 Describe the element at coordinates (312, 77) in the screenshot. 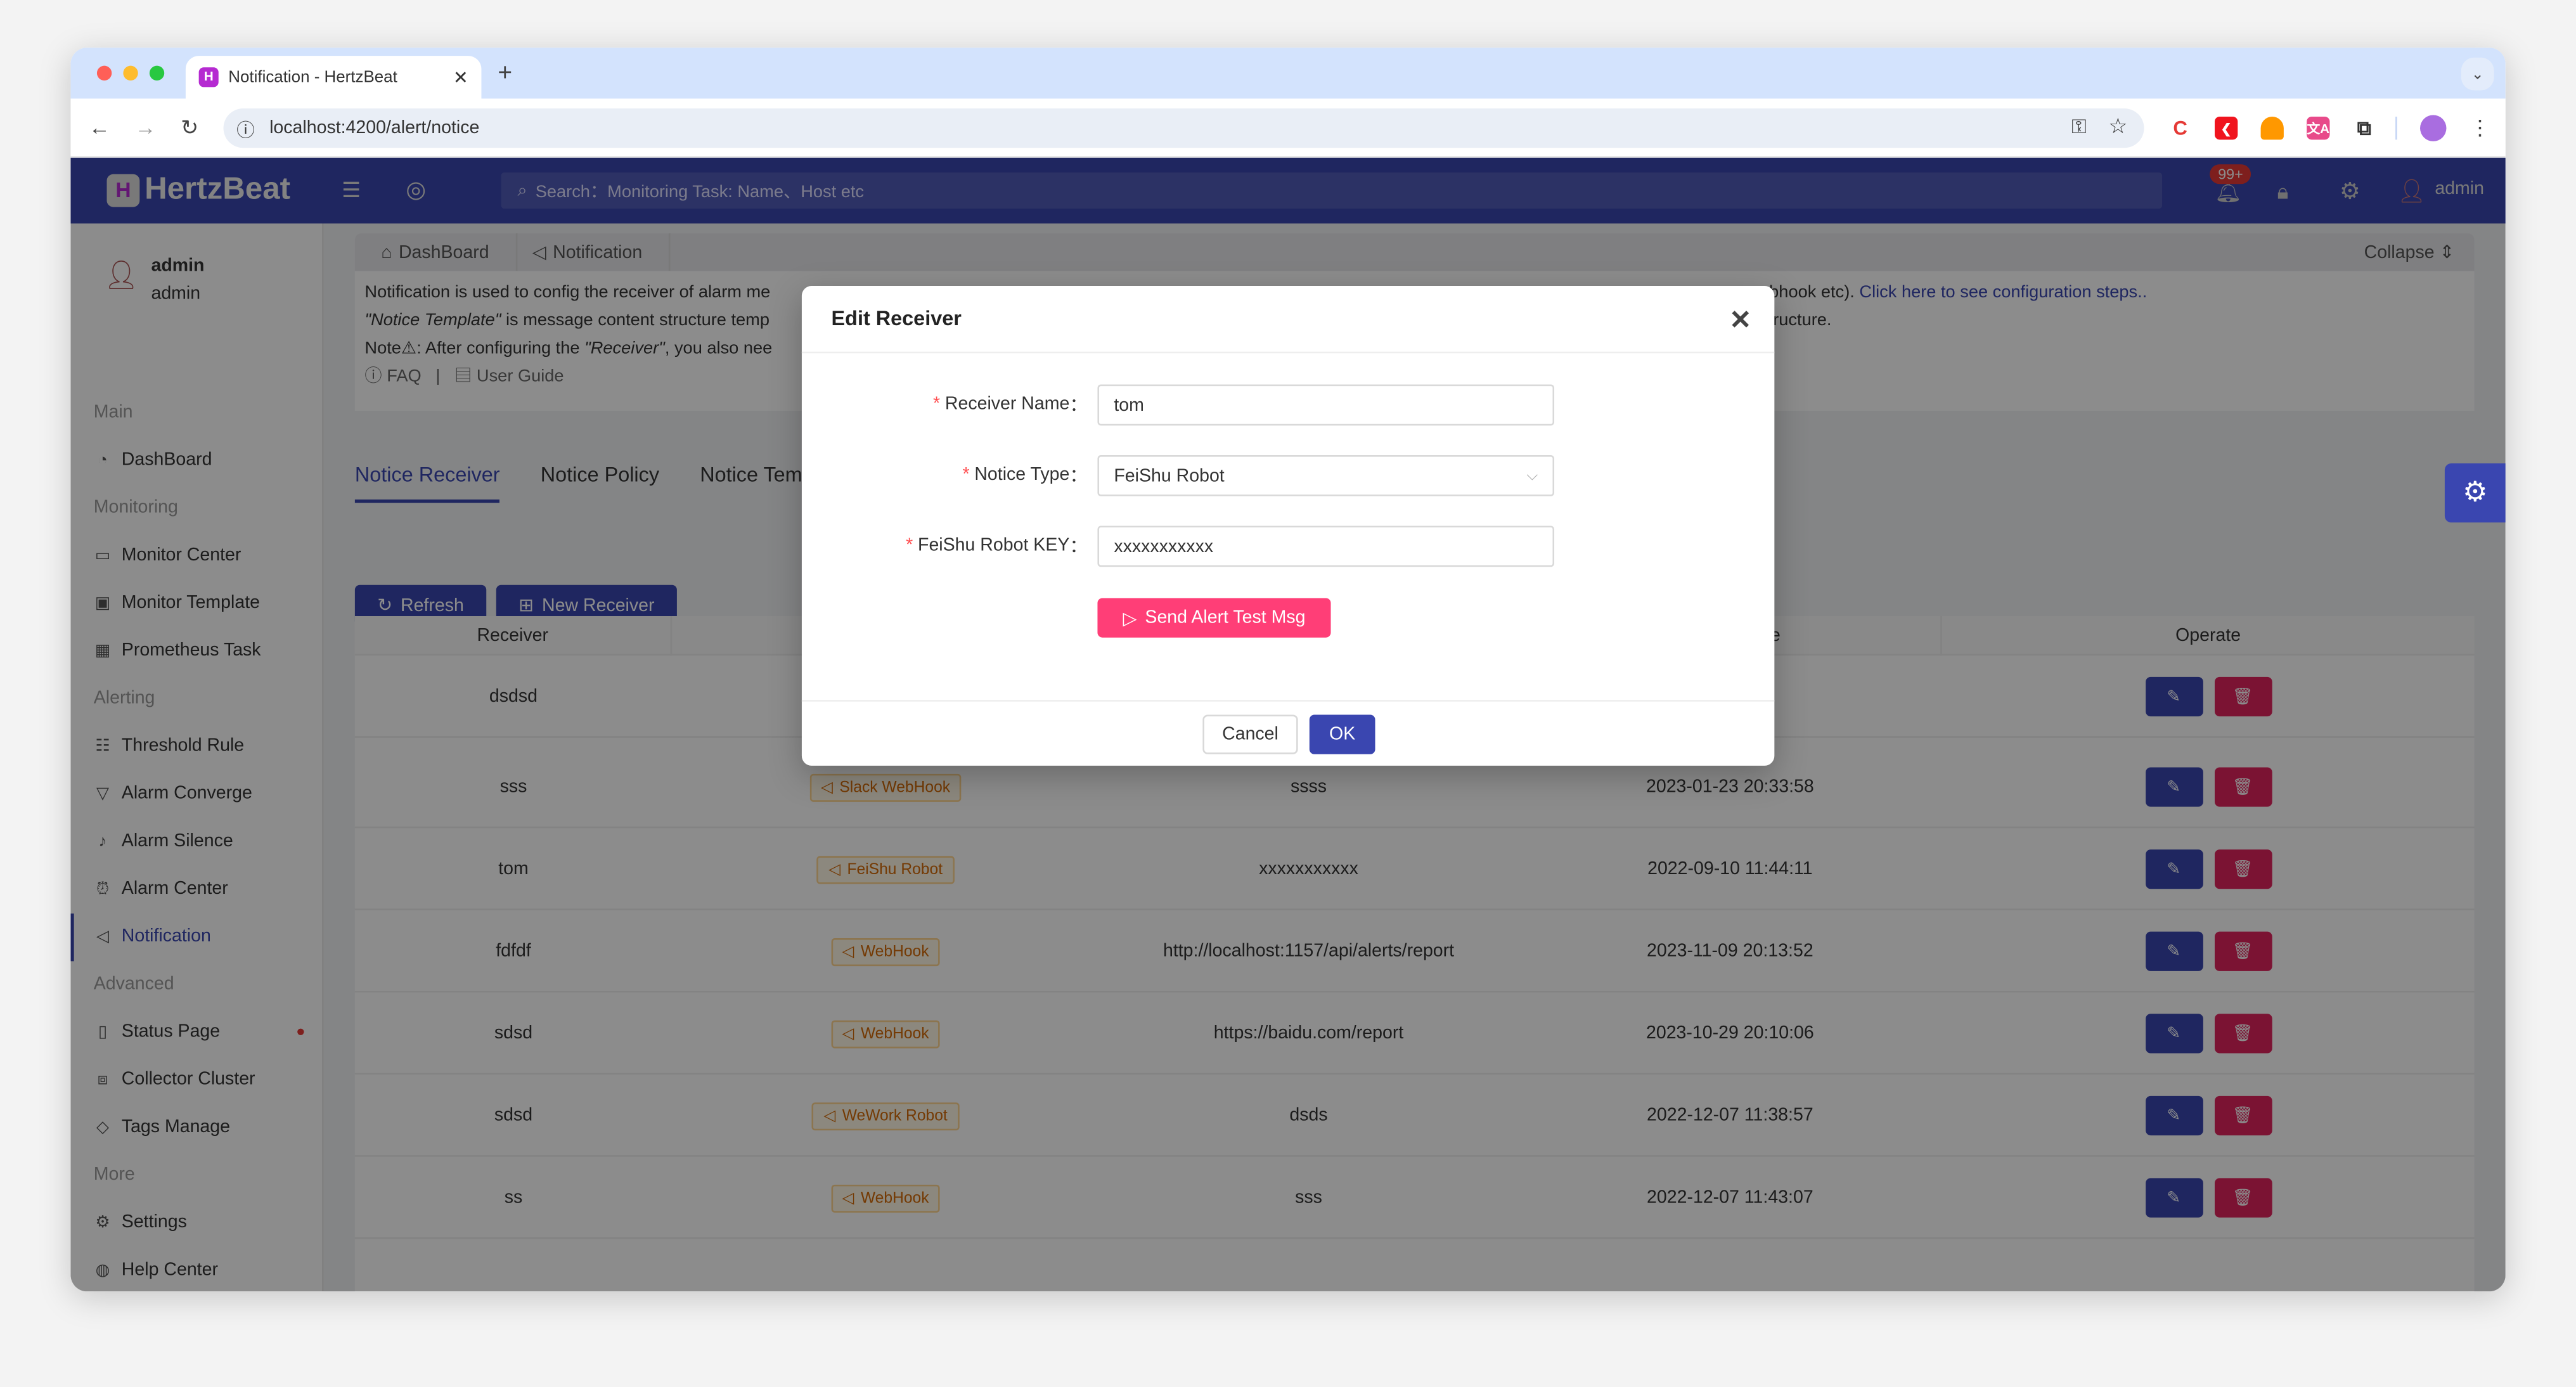

I see `tab-title: Notification - HertzBeat` at that location.